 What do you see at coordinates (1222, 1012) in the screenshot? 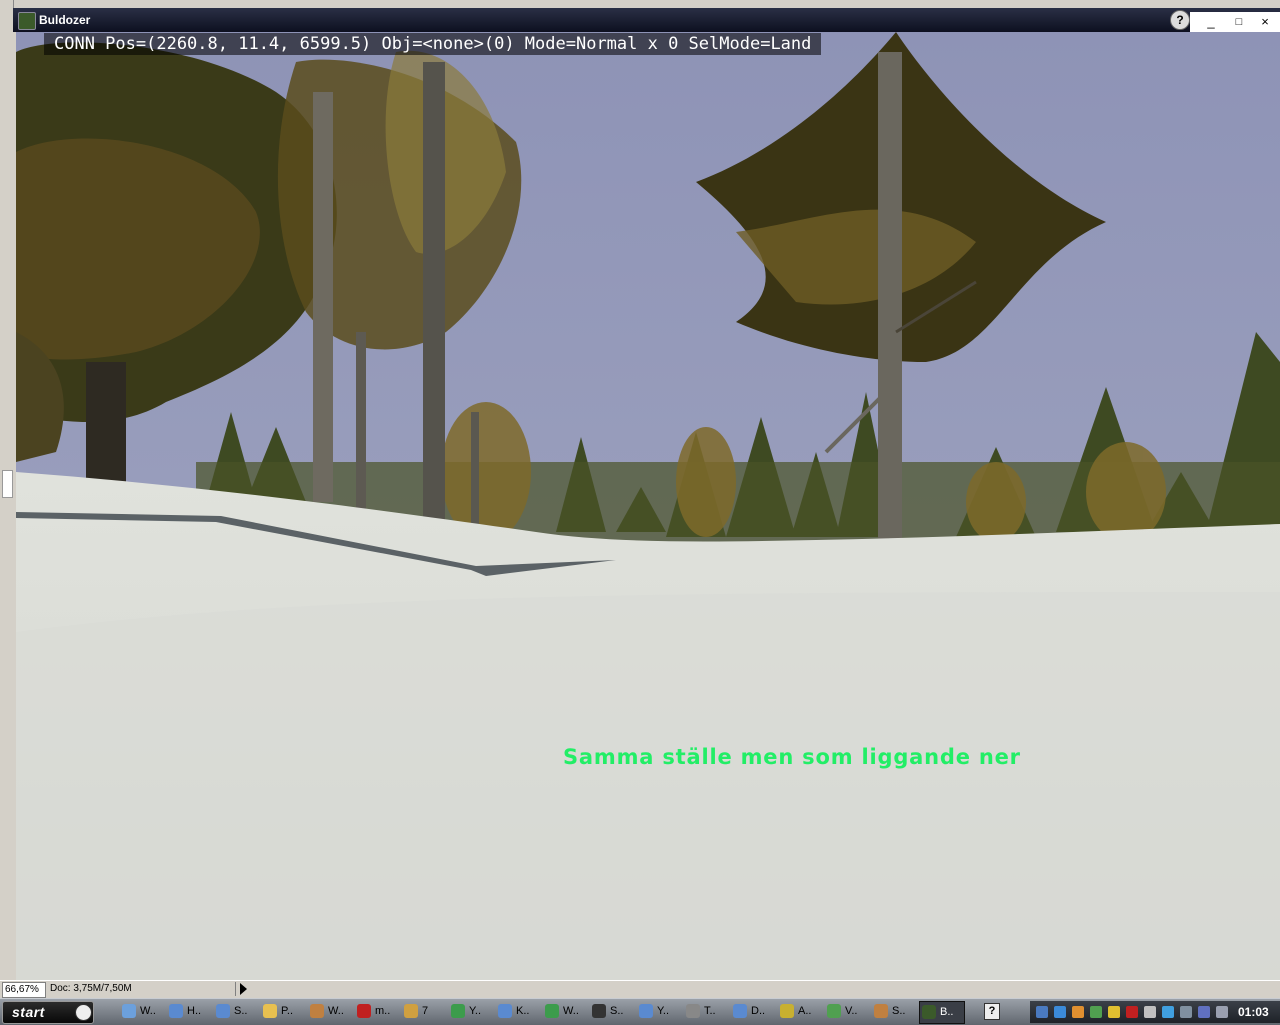
I see `device-tray-icon` at bounding box center [1222, 1012].